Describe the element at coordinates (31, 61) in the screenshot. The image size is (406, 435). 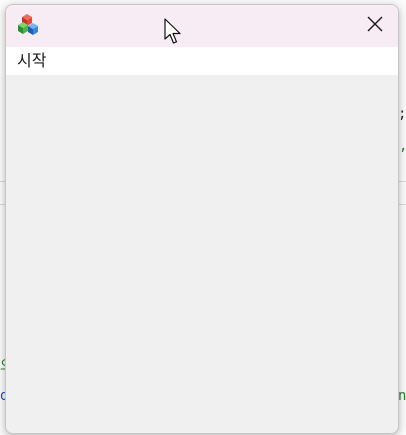
I see `menu-item-start: 시작` at that location.